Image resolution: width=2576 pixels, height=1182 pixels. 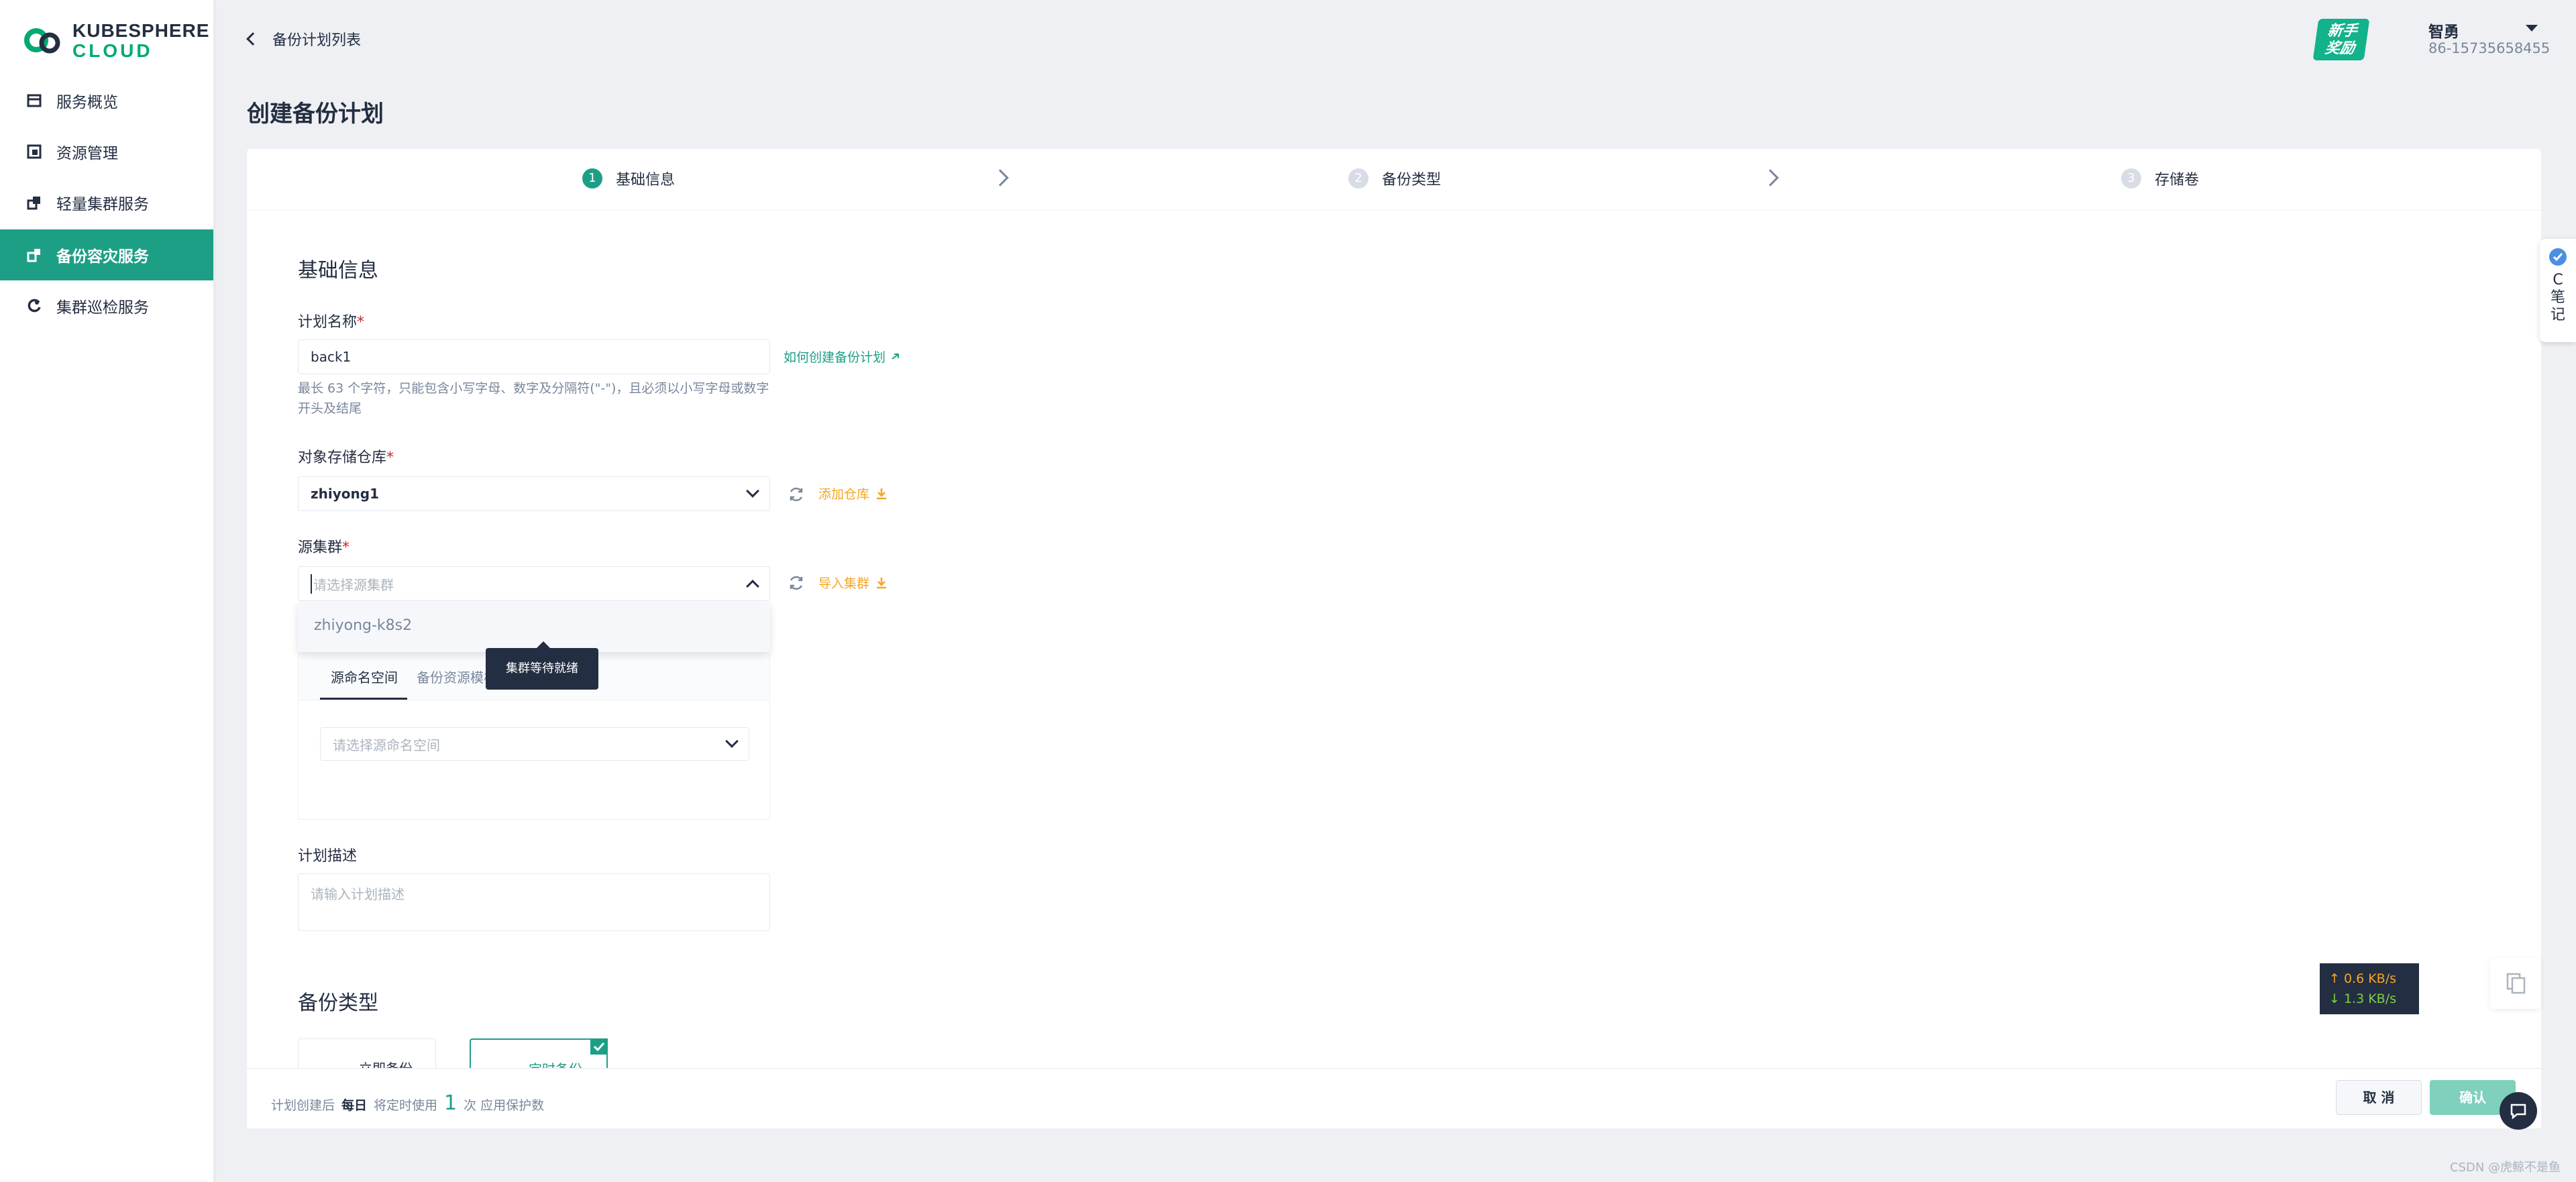 I want to click on reward-line-1: 新手, so click(x=2342, y=30).